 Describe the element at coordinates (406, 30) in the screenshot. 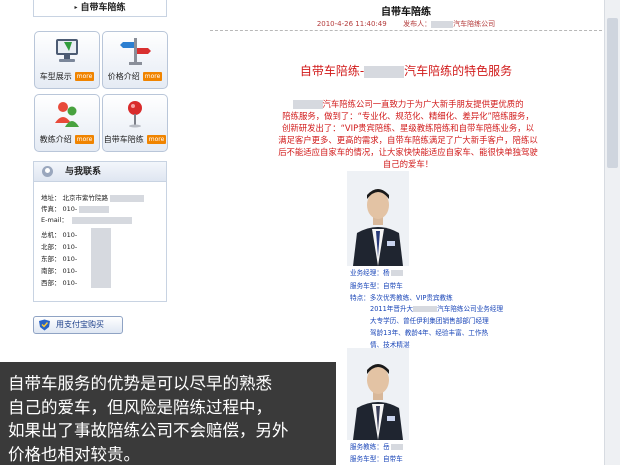

I see `divider` at that location.